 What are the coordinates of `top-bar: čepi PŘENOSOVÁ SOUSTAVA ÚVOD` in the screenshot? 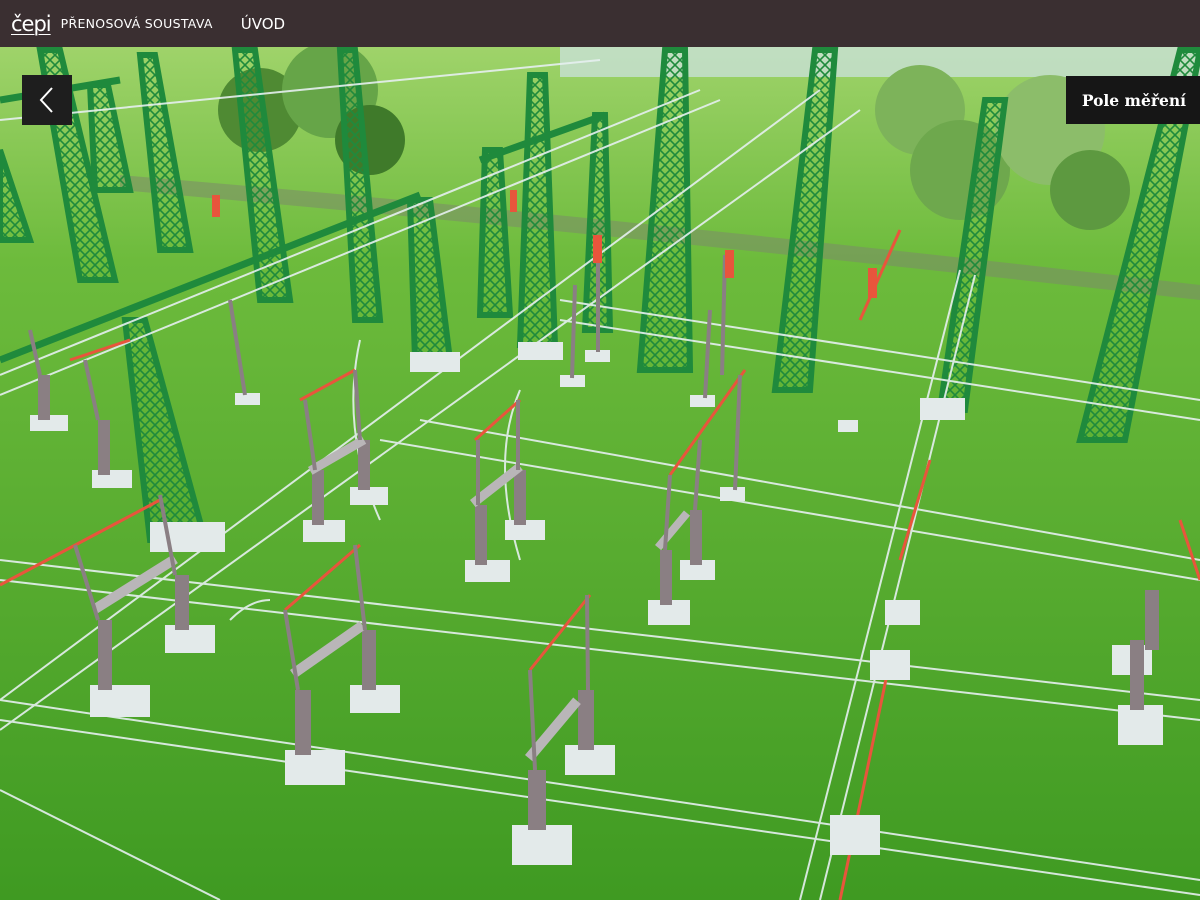 It's located at (600, 23).